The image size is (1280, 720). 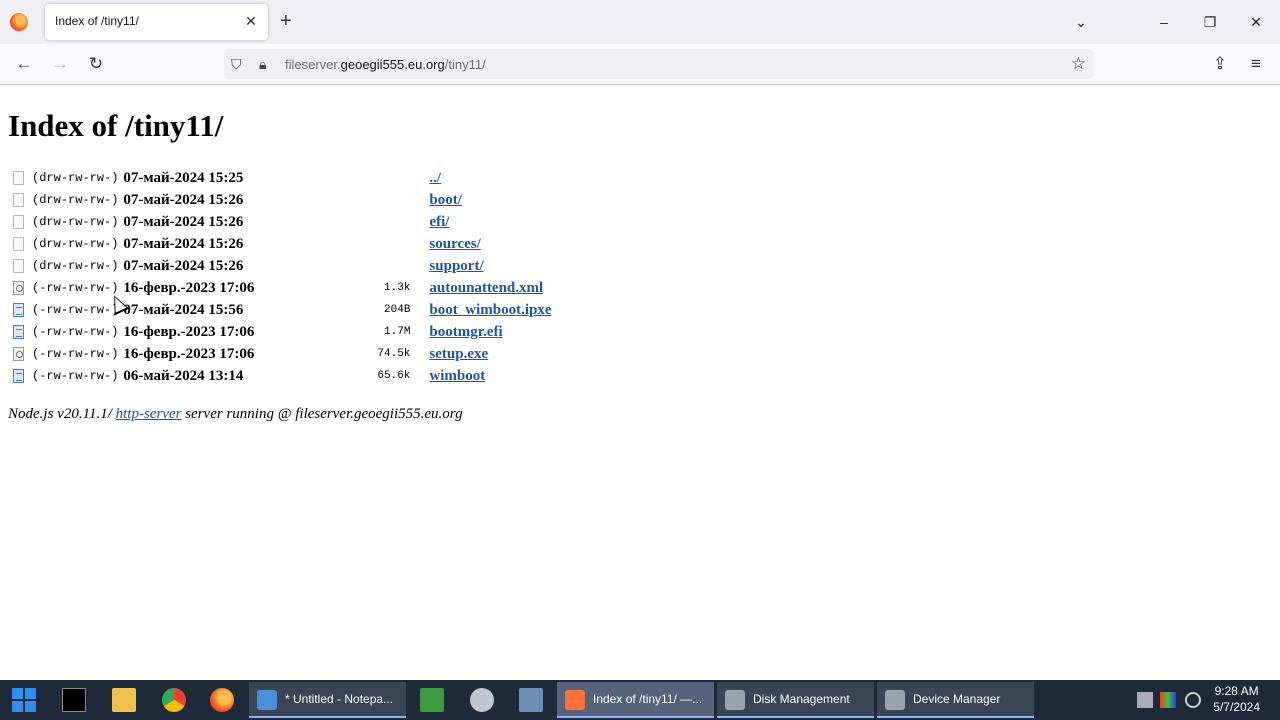 What do you see at coordinates (1193, 700) in the screenshot?
I see `volume-muted-icon` at bounding box center [1193, 700].